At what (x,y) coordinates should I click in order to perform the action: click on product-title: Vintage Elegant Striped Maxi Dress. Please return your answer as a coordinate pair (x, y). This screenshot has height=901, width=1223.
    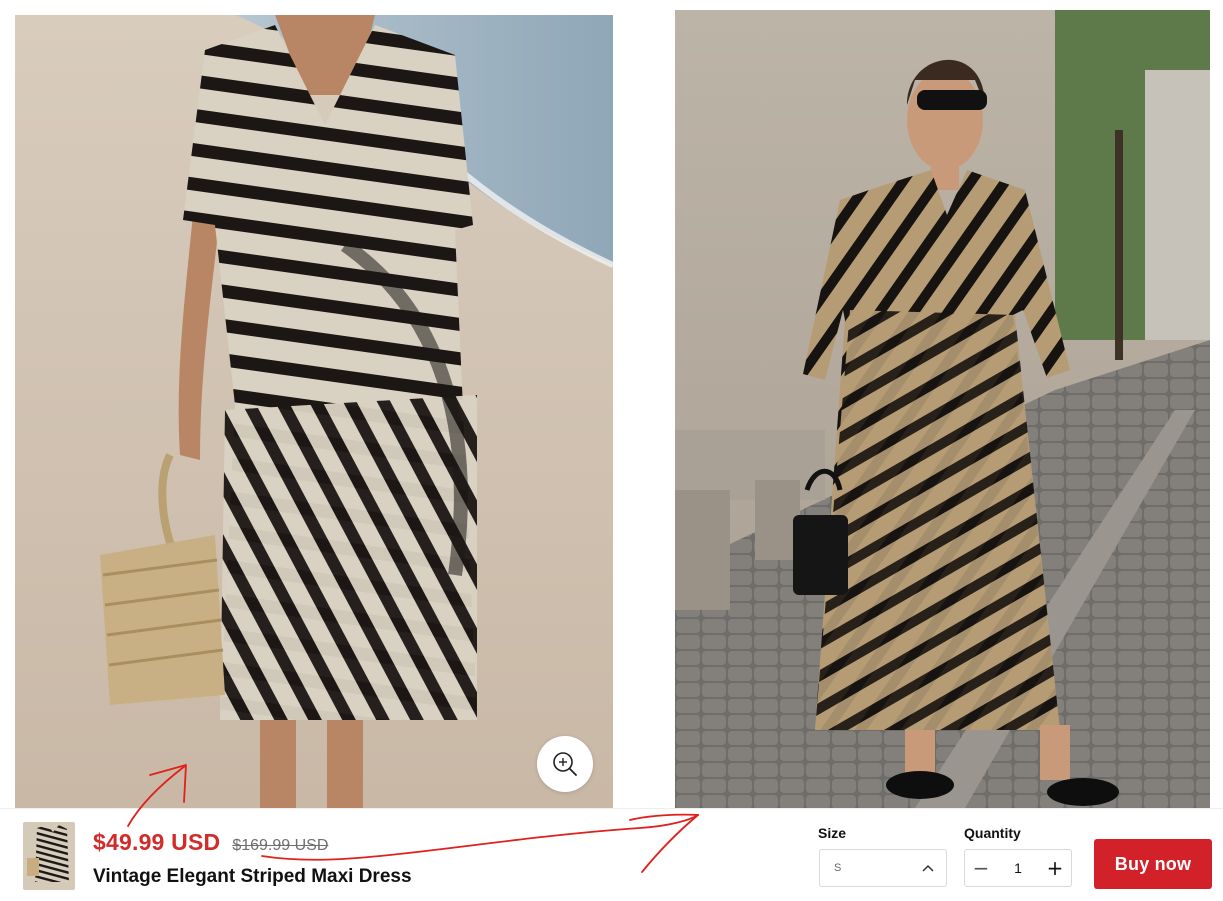
    Looking at the image, I should click on (252, 876).